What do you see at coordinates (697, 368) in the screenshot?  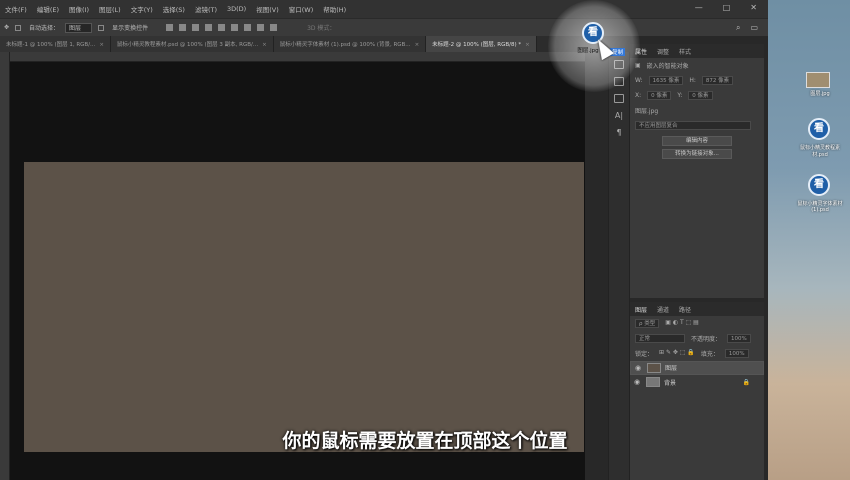 I see `layer-row: ◉ 图层` at bounding box center [697, 368].